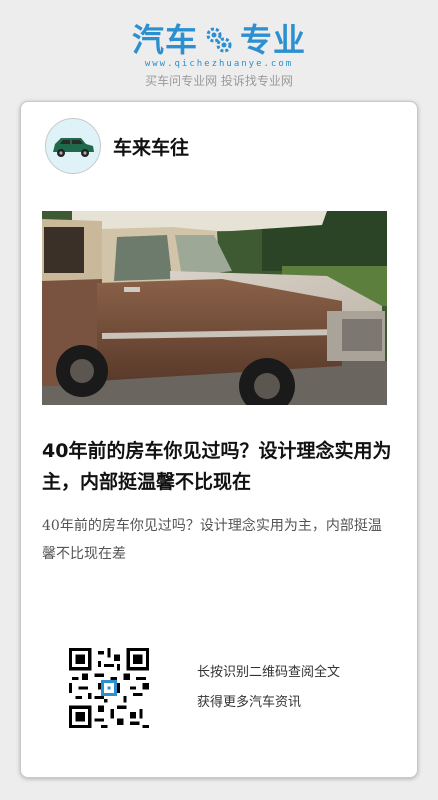 The width and height of the screenshot is (438, 800). What do you see at coordinates (164, 40) in the screenshot?
I see `brand-name-left: 汽车` at bounding box center [164, 40].